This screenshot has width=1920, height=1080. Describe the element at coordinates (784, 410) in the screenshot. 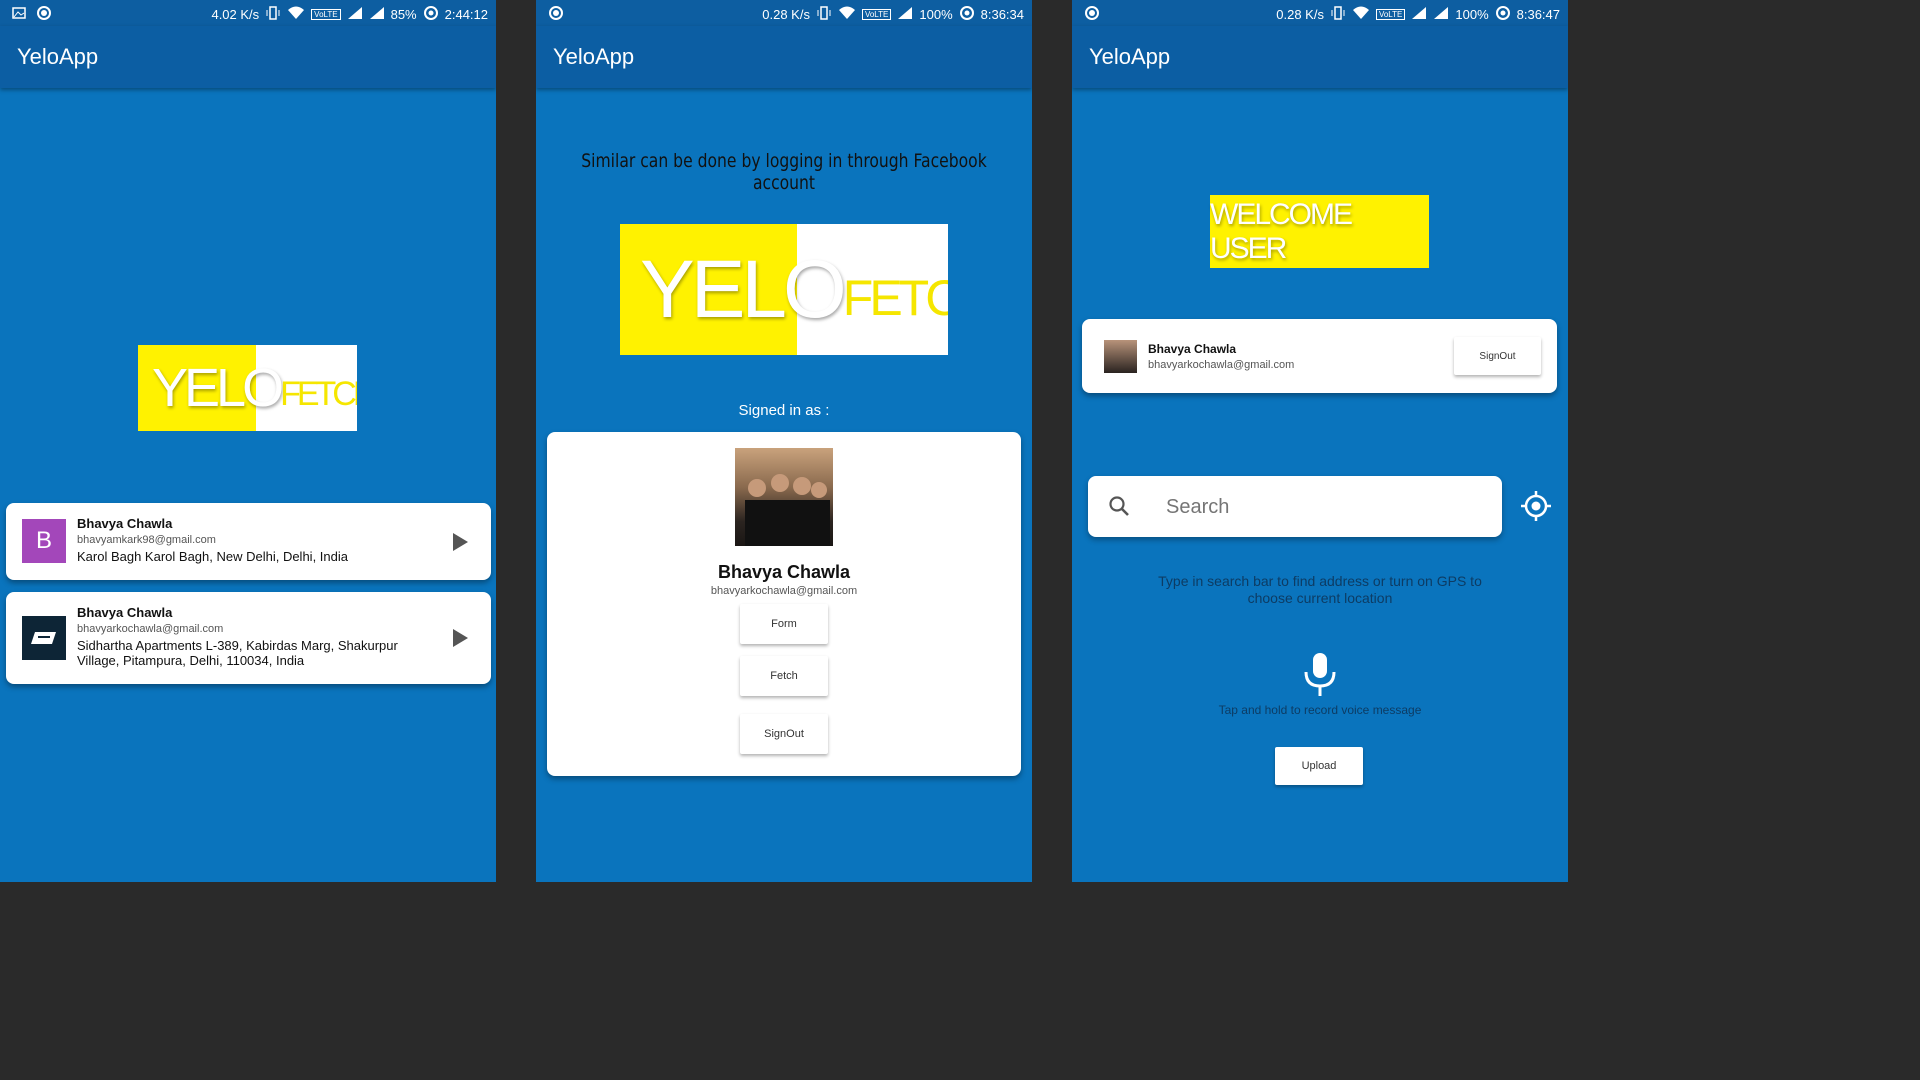

I see `signed-in-label: Signed in as :` at that location.